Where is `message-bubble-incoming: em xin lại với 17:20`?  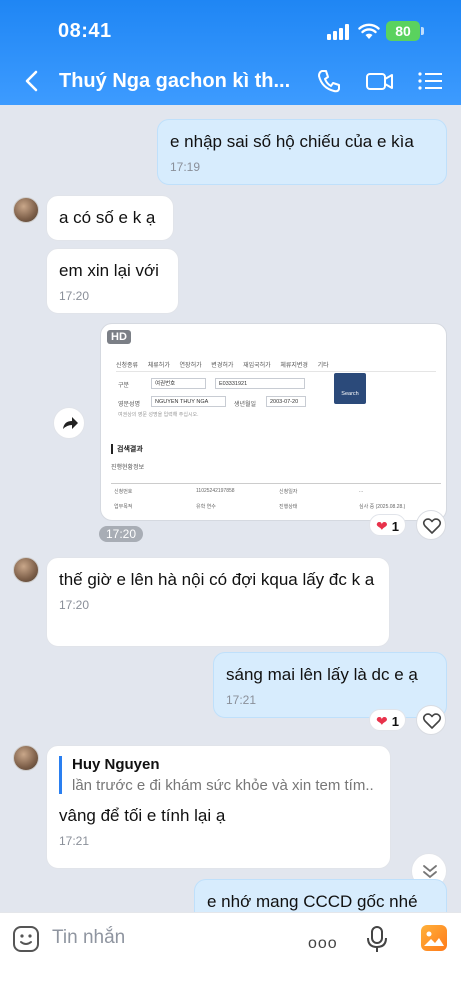
message-bubble-incoming: em xin lại với 17:20 is located at coordinates (112, 281).